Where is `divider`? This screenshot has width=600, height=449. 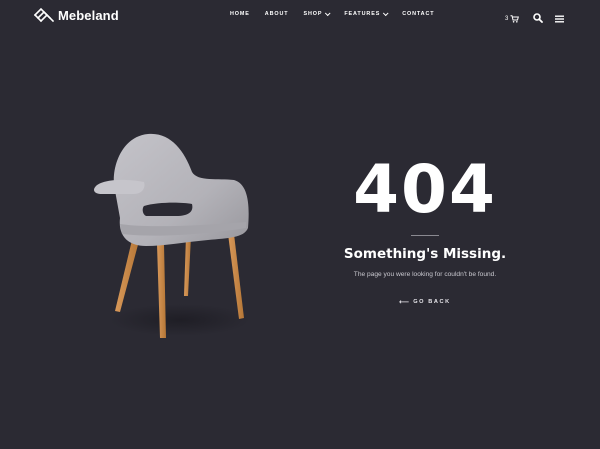 divider is located at coordinates (425, 235).